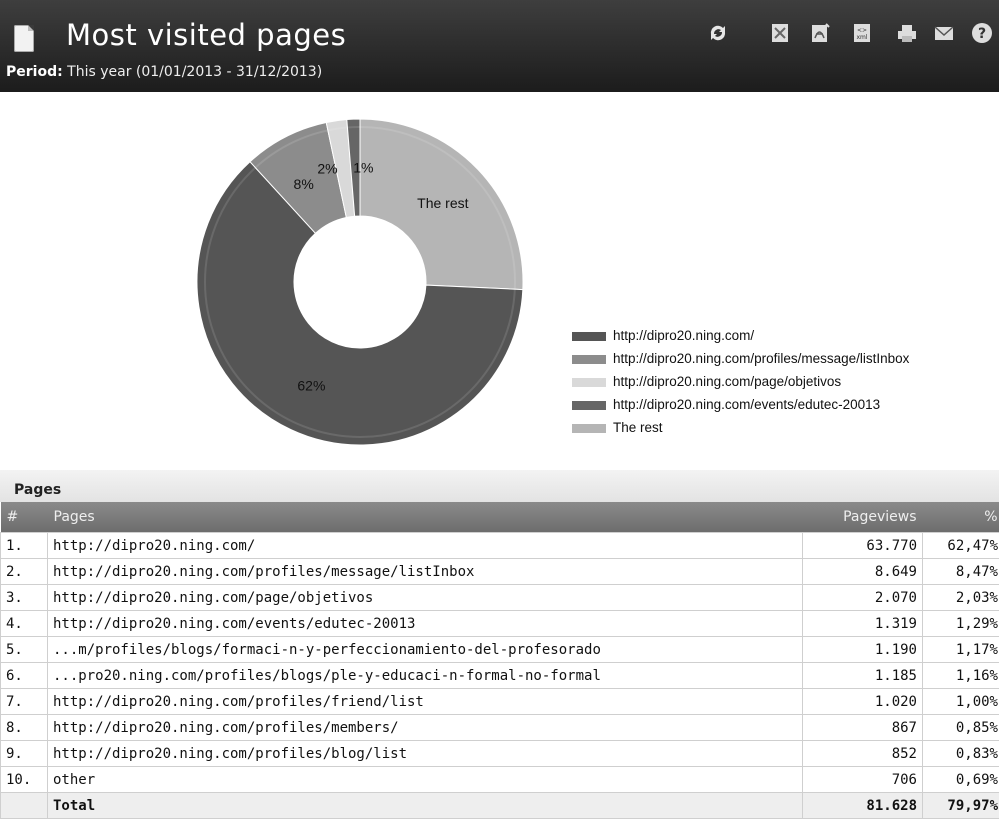 The image size is (999, 832). What do you see at coordinates (862, 545) in the screenshot?
I see `pageviews-cell: 63.770` at bounding box center [862, 545].